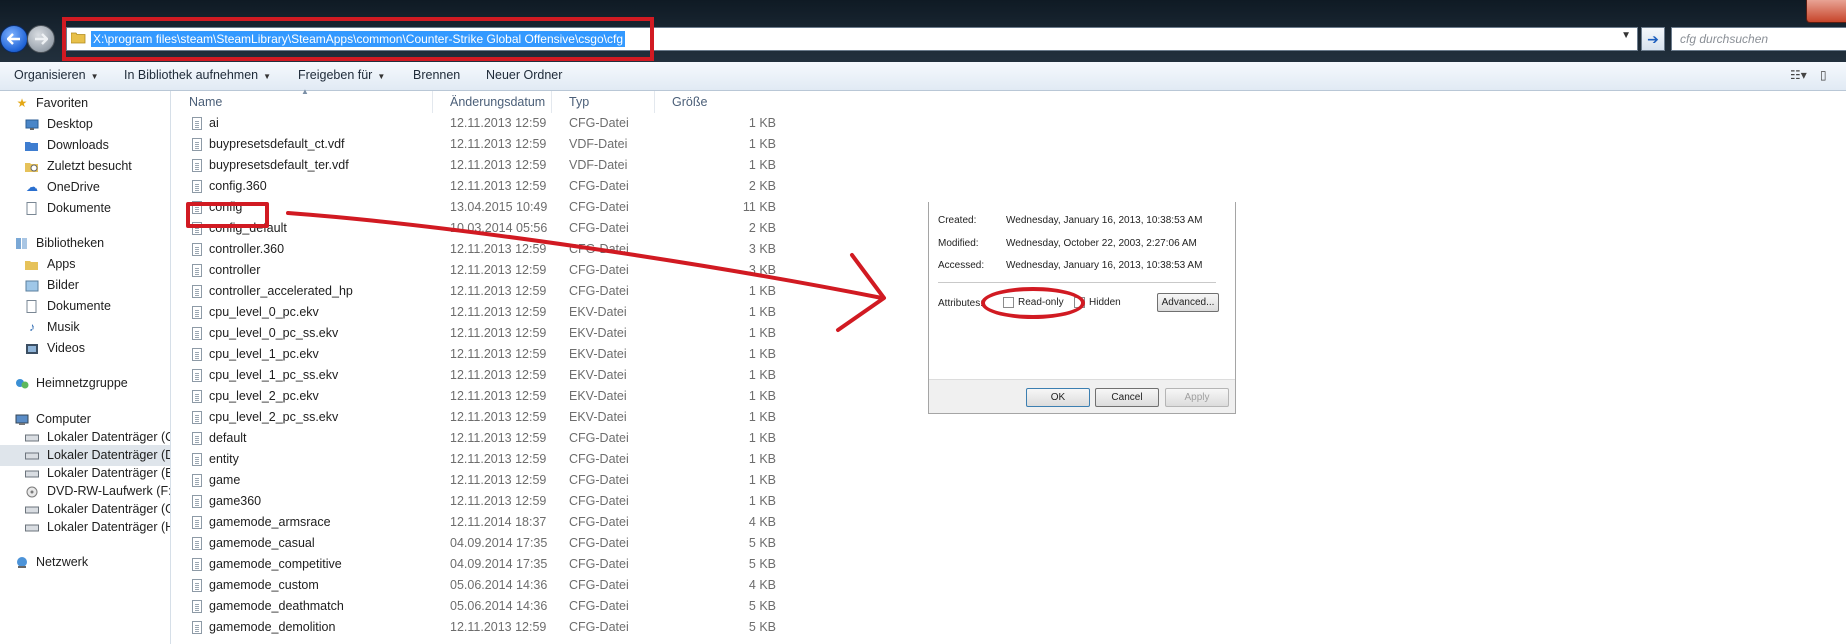  What do you see at coordinates (32, 473) in the screenshot?
I see `drive-icon` at bounding box center [32, 473].